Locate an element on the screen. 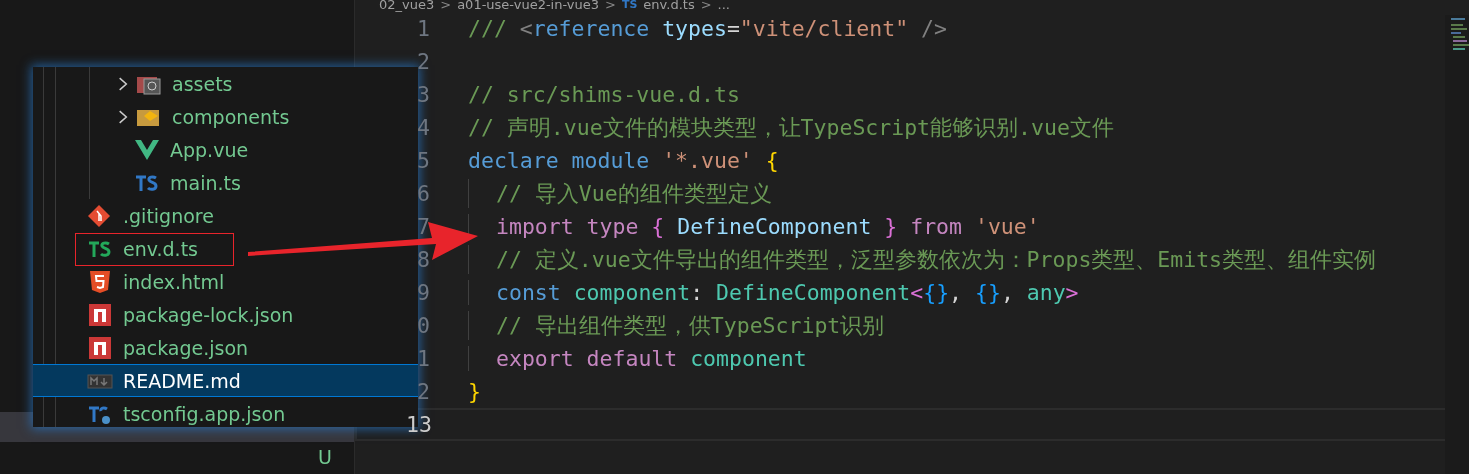 The width and height of the screenshot is (1469, 474). code-token: 'vue' is located at coordinates (1006, 226).